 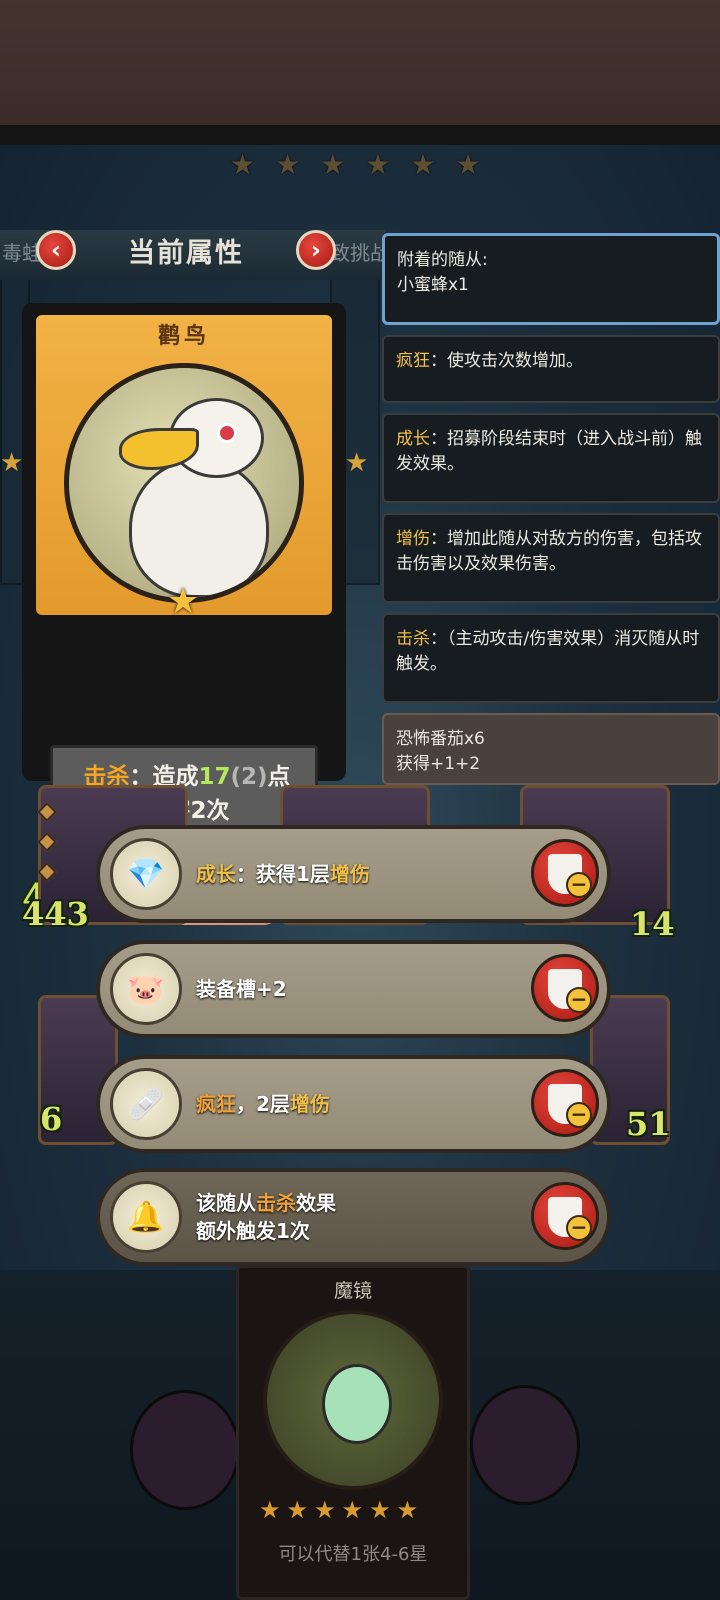 What do you see at coordinates (549, 551) in the screenshot?
I see `damage-up-text: ：增加此随从对敌方的伤害，包括攻击伤害以及效果伤害。` at bounding box center [549, 551].